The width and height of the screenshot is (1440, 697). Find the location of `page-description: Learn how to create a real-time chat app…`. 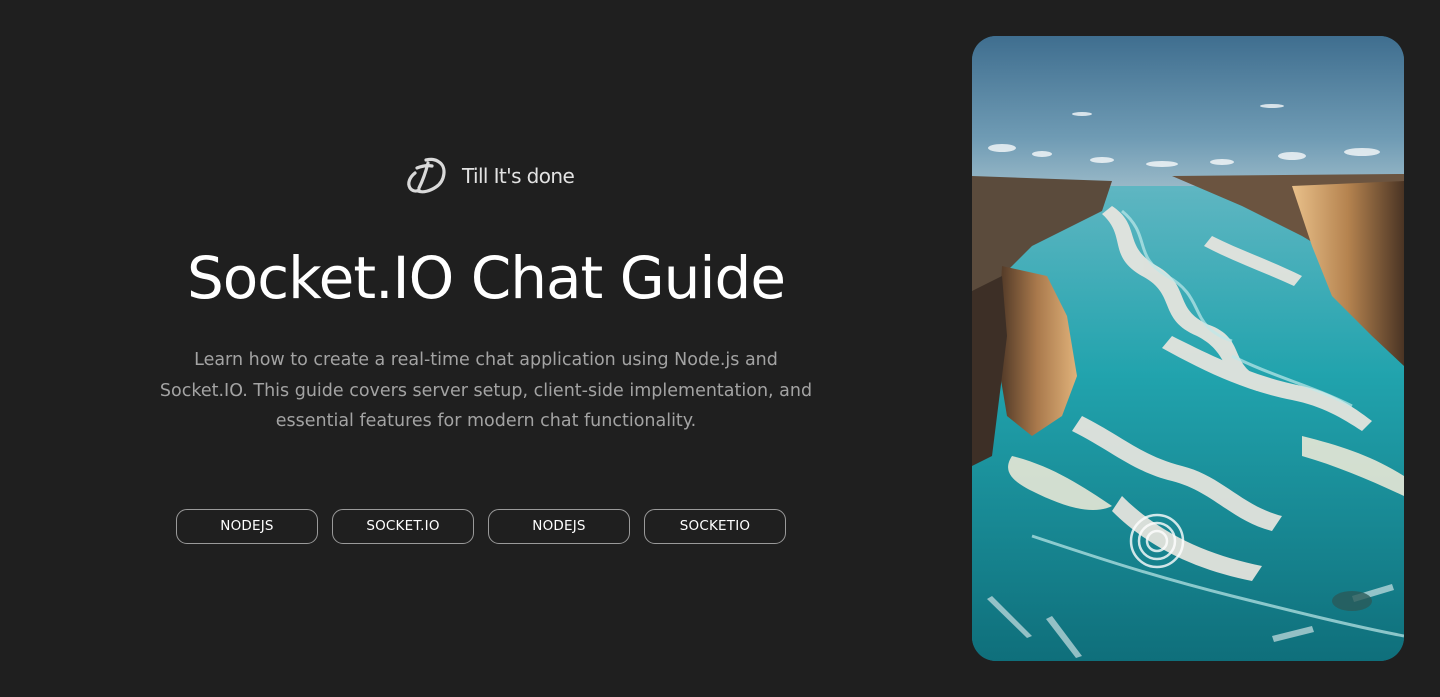

page-description: Learn how to create a real-time chat app… is located at coordinates (486, 390).